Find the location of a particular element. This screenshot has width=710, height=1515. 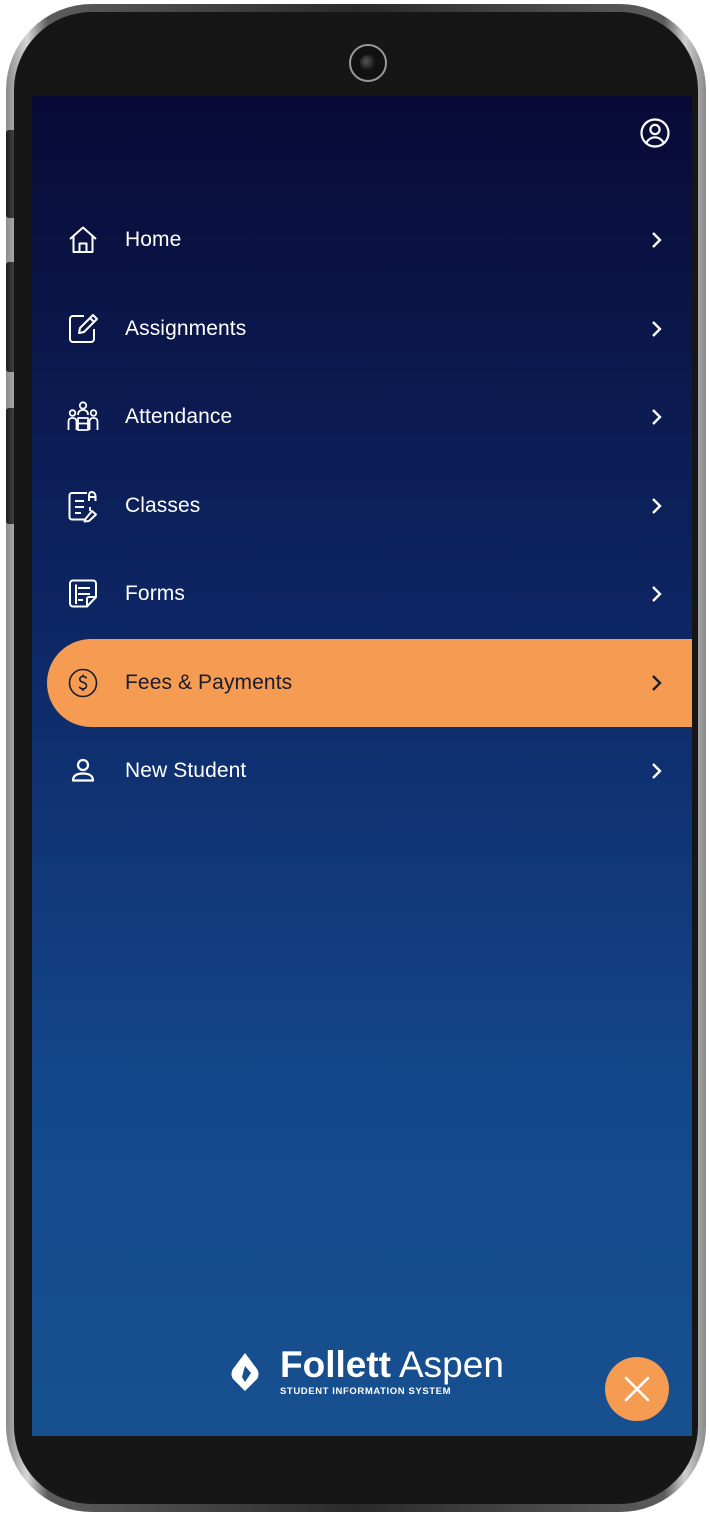

menu-item-fees-payments: Fees & Payments is located at coordinates (369, 682).